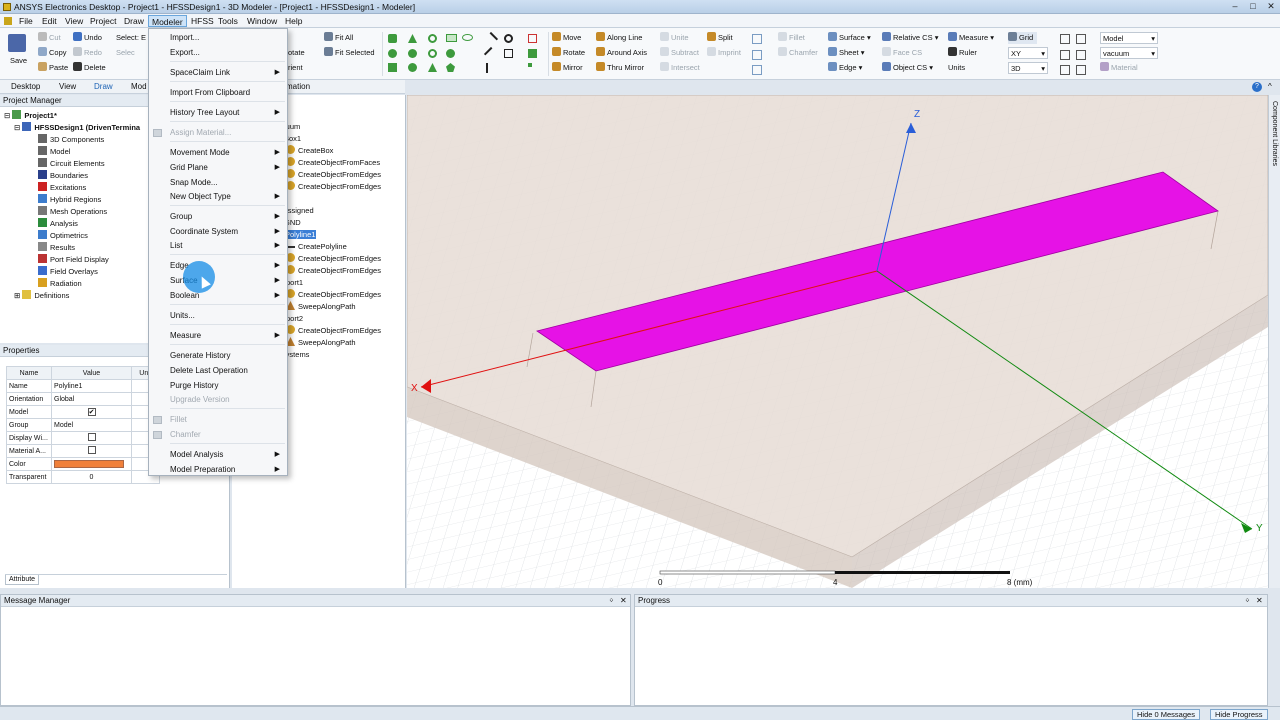  Describe the element at coordinates (91, 399) in the screenshot. I see `property-value: Global` at that location.